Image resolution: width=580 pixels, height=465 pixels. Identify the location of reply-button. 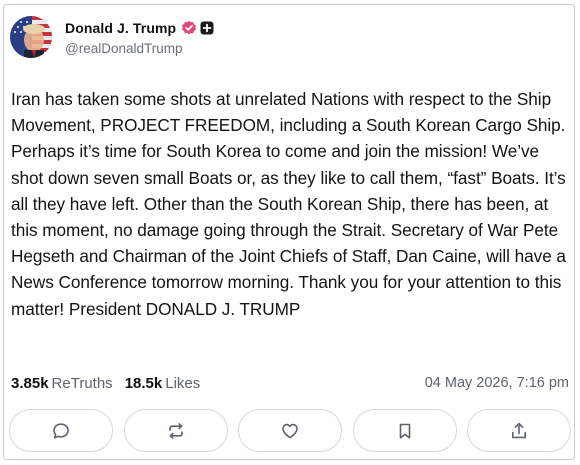
(61, 430).